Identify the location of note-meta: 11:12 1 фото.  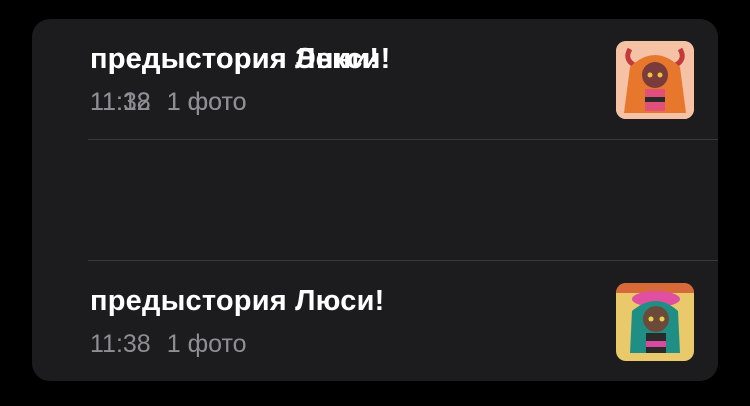
(168, 102).